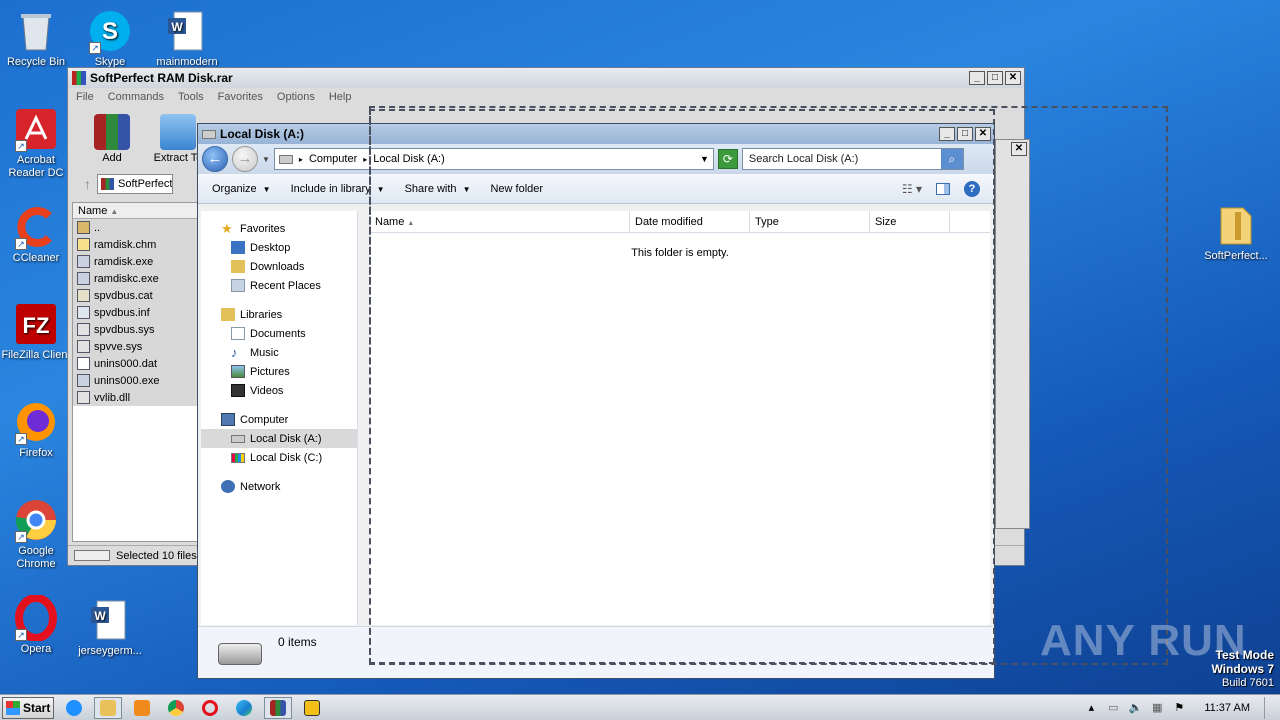 The image size is (1280, 720). Describe the element at coordinates (333, 159) in the screenshot. I see `breadcrumb-computer: Computer` at that location.